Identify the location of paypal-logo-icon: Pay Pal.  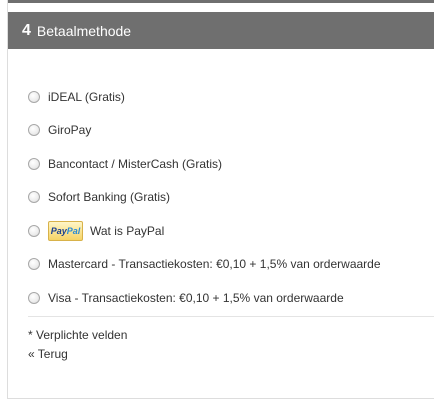
(65, 230).